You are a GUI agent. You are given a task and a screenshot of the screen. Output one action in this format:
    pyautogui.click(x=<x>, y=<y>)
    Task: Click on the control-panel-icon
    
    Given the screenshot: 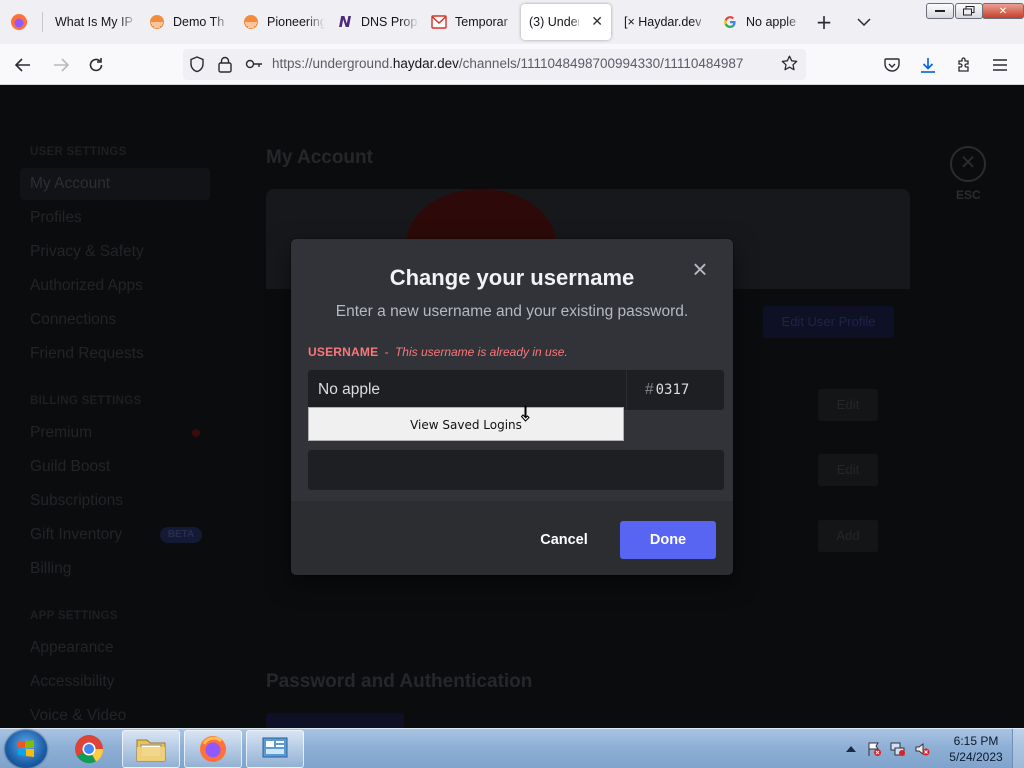 What is the action you would take?
    pyautogui.click(x=275, y=747)
    